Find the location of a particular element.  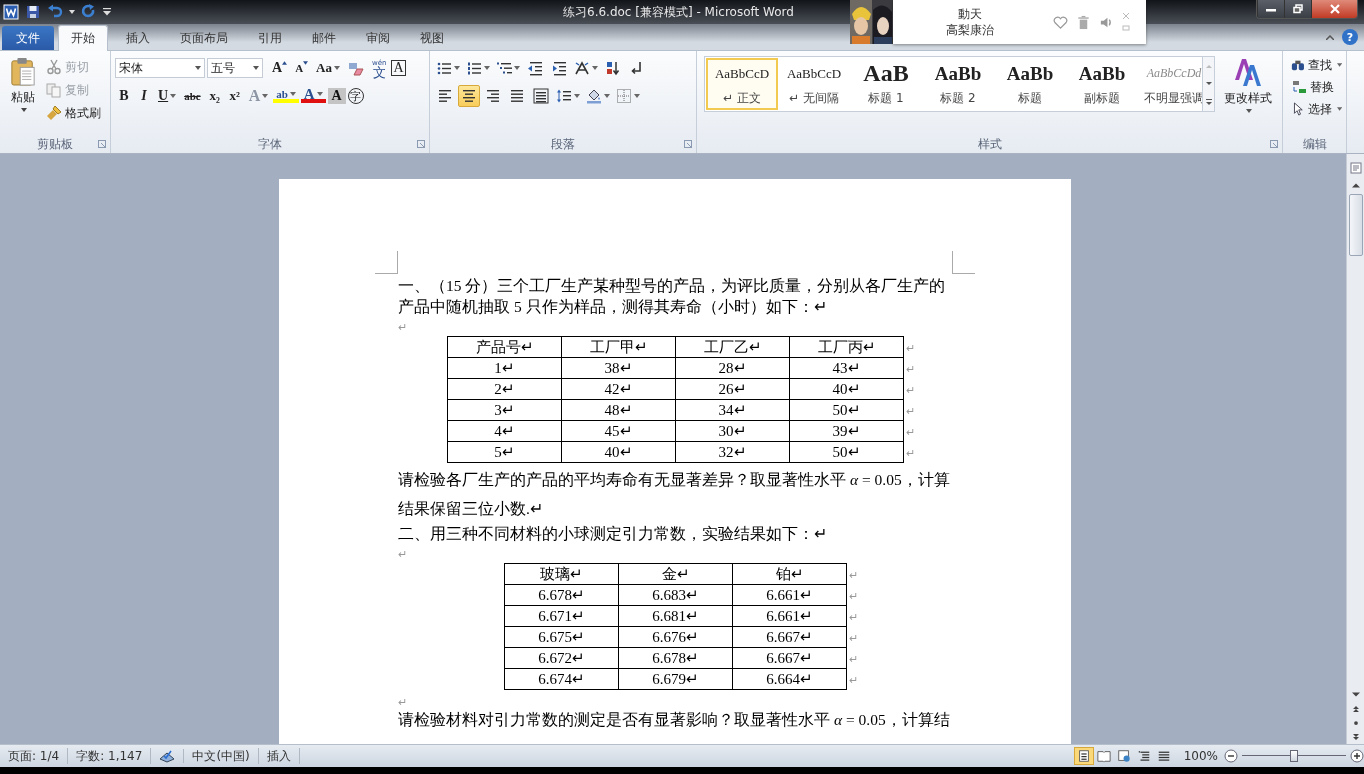

paragraph: 一、（15 分）三个工厂生产某种型号的产品，为评比质量，分别从各厂生产的产品中随机抽取 5 只作为样品，测得其寿命（小时）如下：↵ is located at coordinates (672, 296).